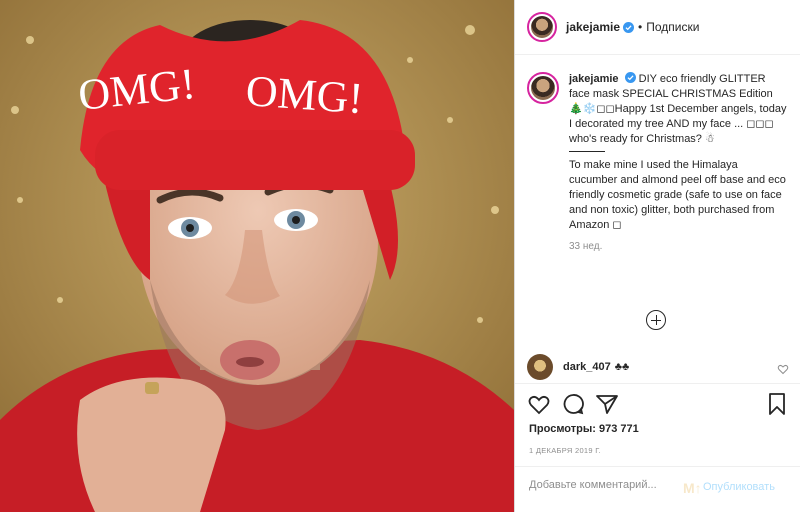 This screenshot has height=512, width=800. I want to click on comment-icon, so click(573, 404).